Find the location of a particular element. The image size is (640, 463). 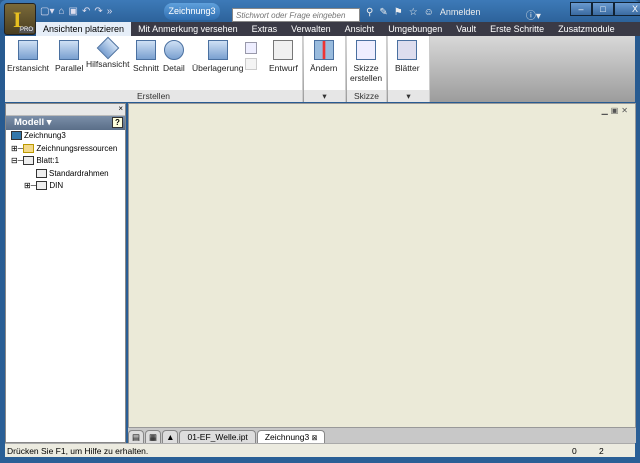

help-icon: ? is located at coordinates (117, 122).